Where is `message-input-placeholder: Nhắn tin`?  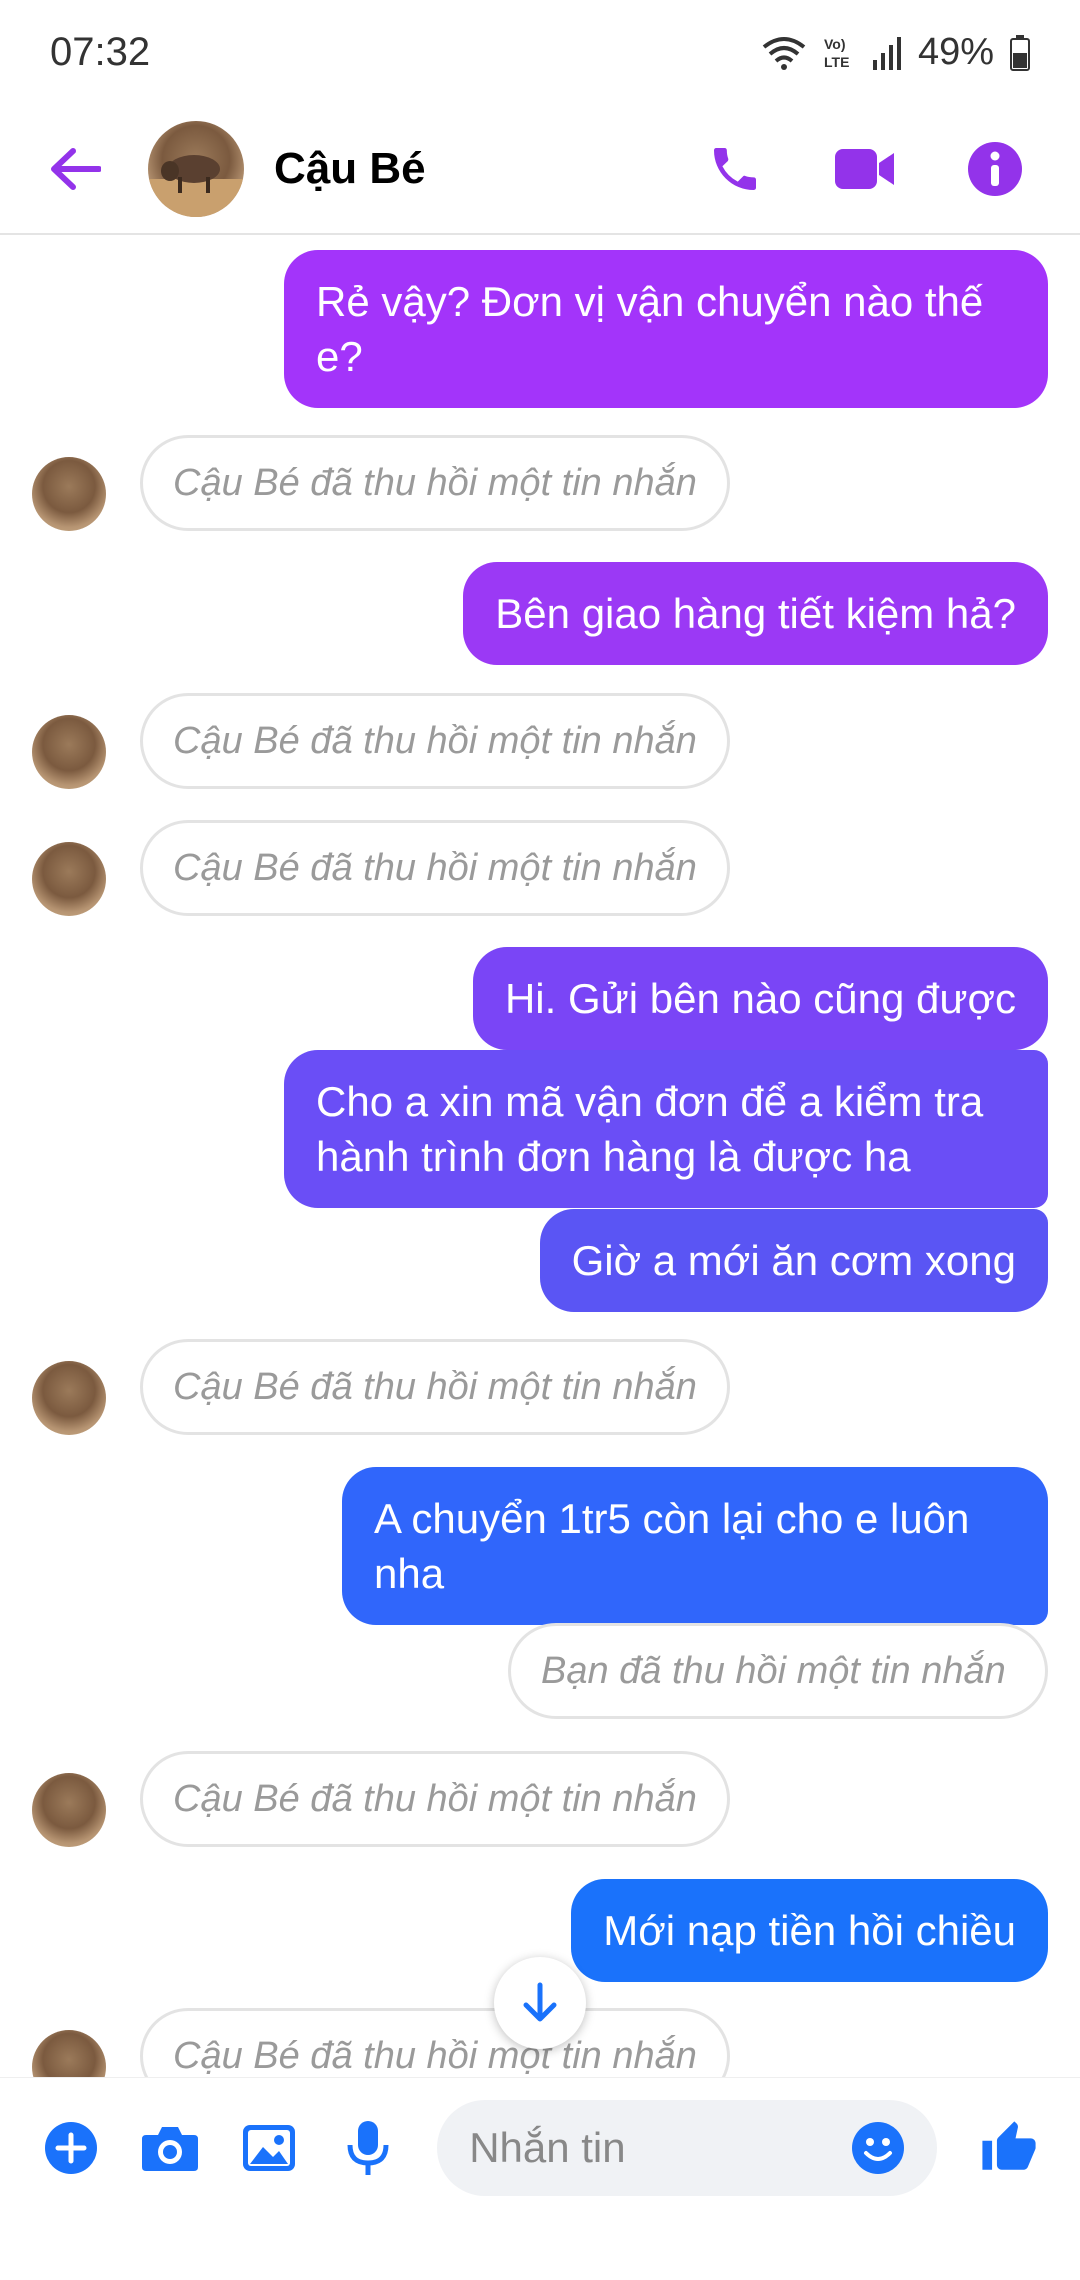 message-input-placeholder: Nhắn tin is located at coordinates (547, 2147).